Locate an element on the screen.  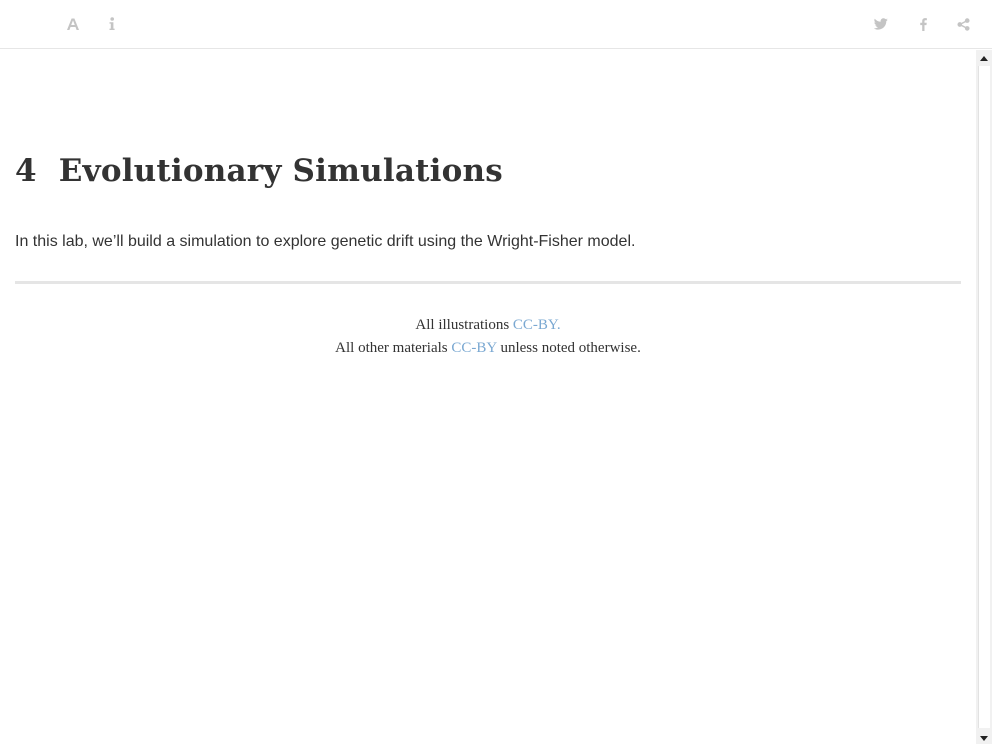
vertical-scrollbar is located at coordinates (984, 397).